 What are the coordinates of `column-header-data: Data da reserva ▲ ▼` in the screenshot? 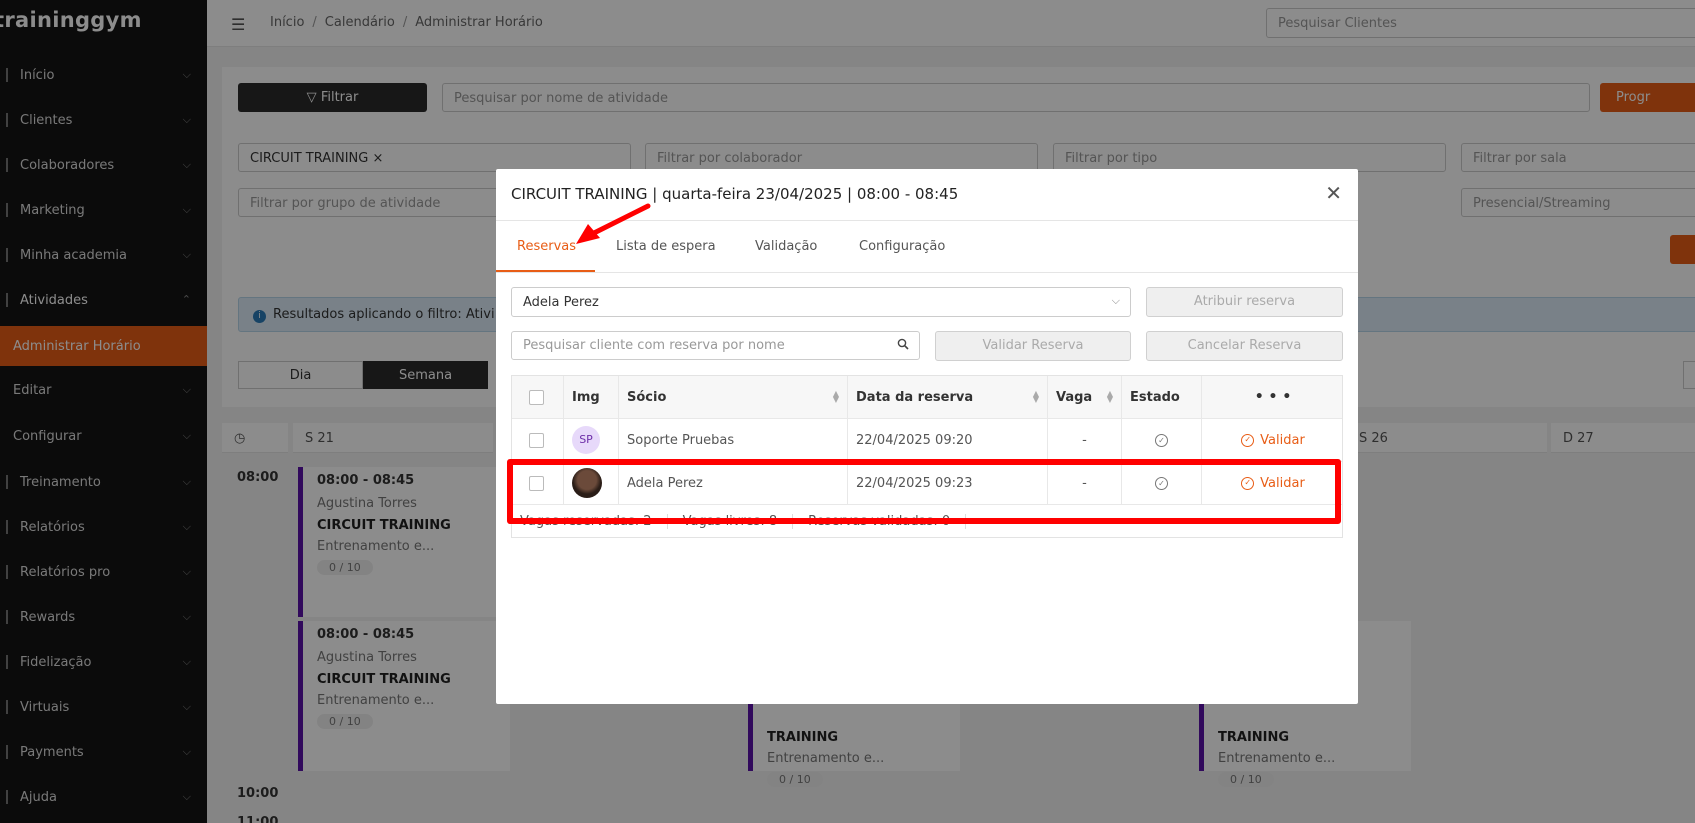 It's located at (948, 397).